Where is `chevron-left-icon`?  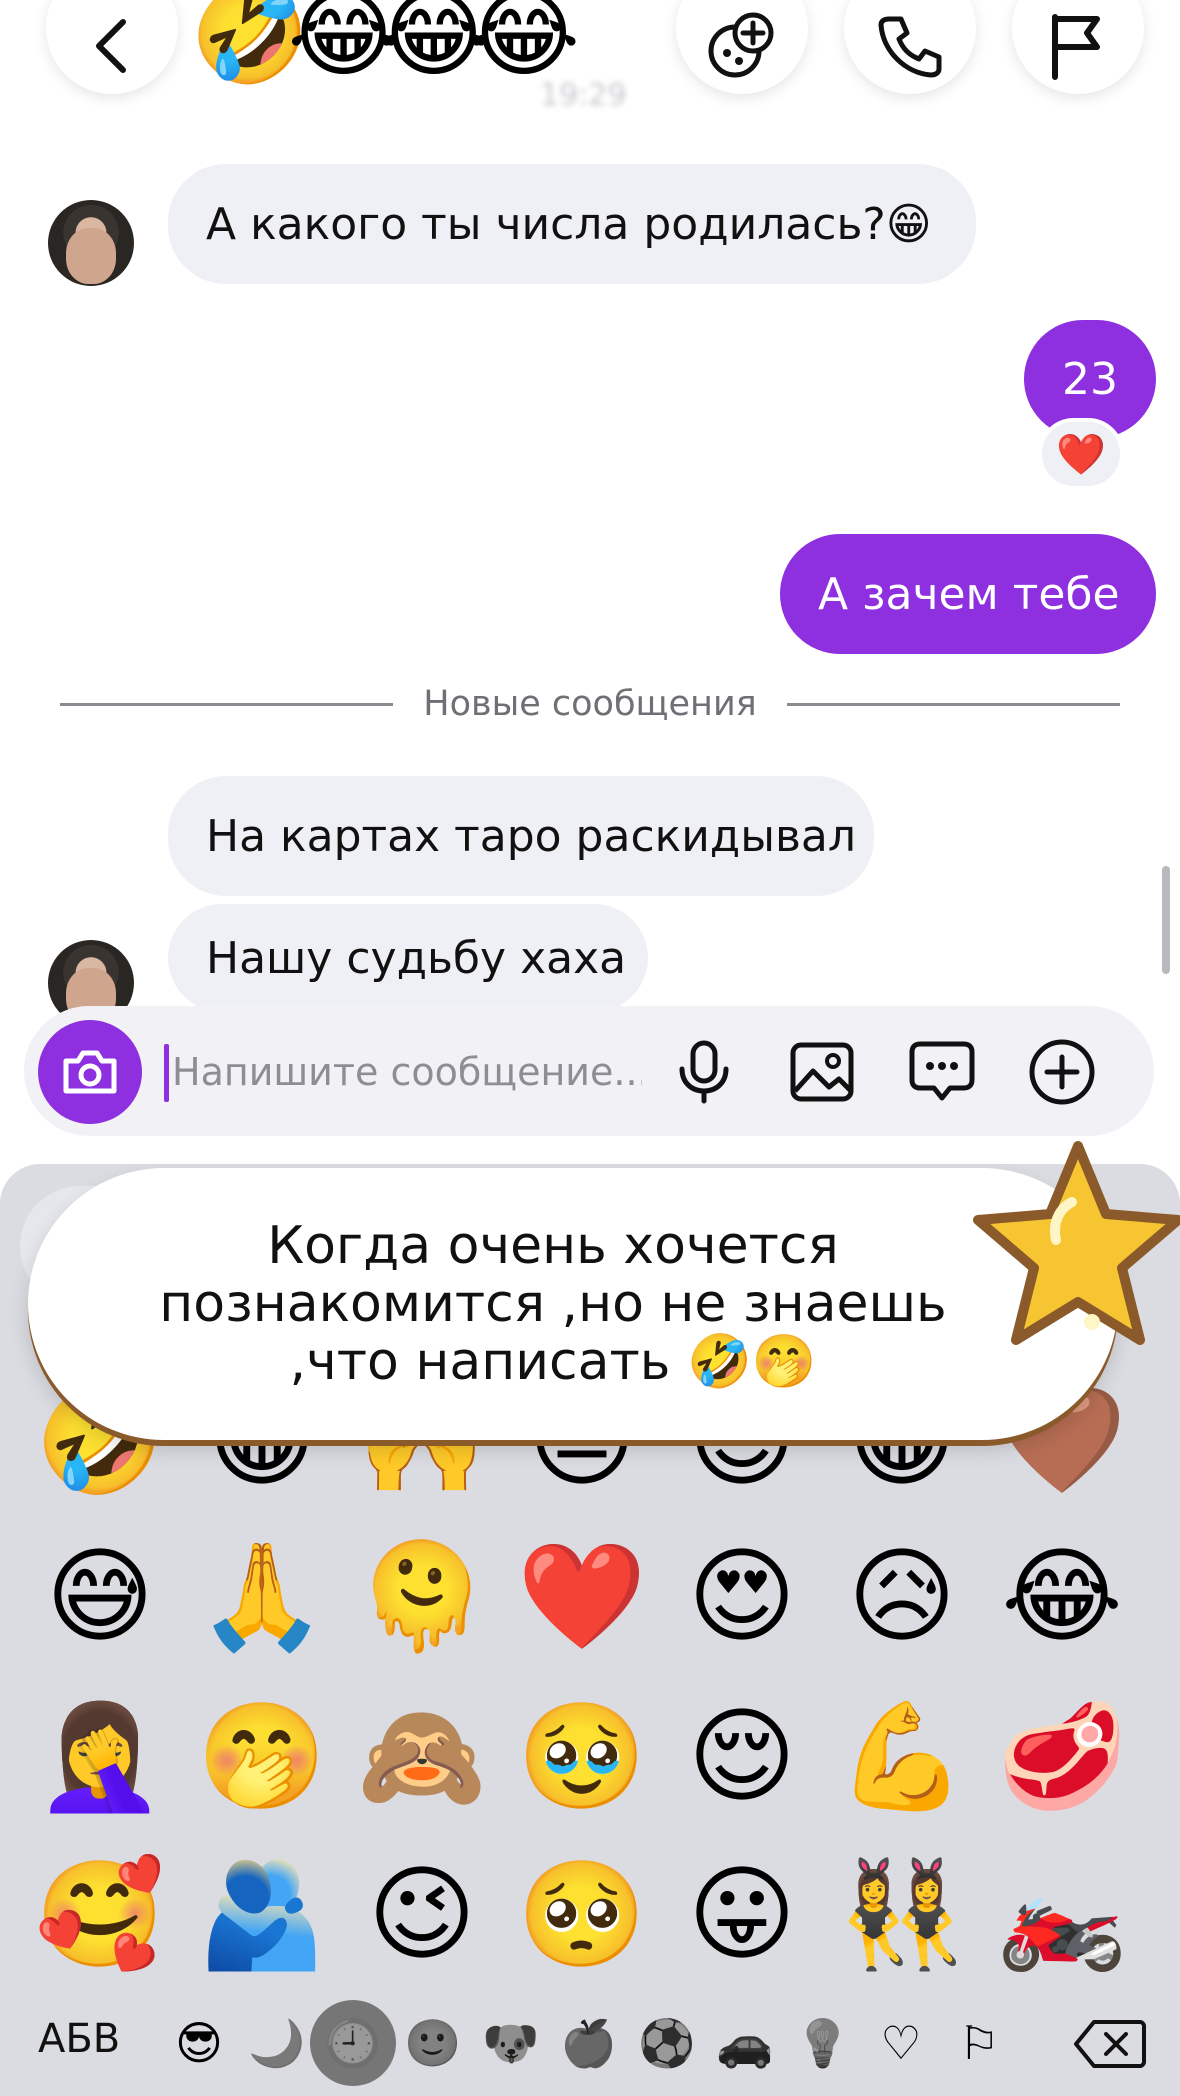 chevron-left-icon is located at coordinates (111, 46).